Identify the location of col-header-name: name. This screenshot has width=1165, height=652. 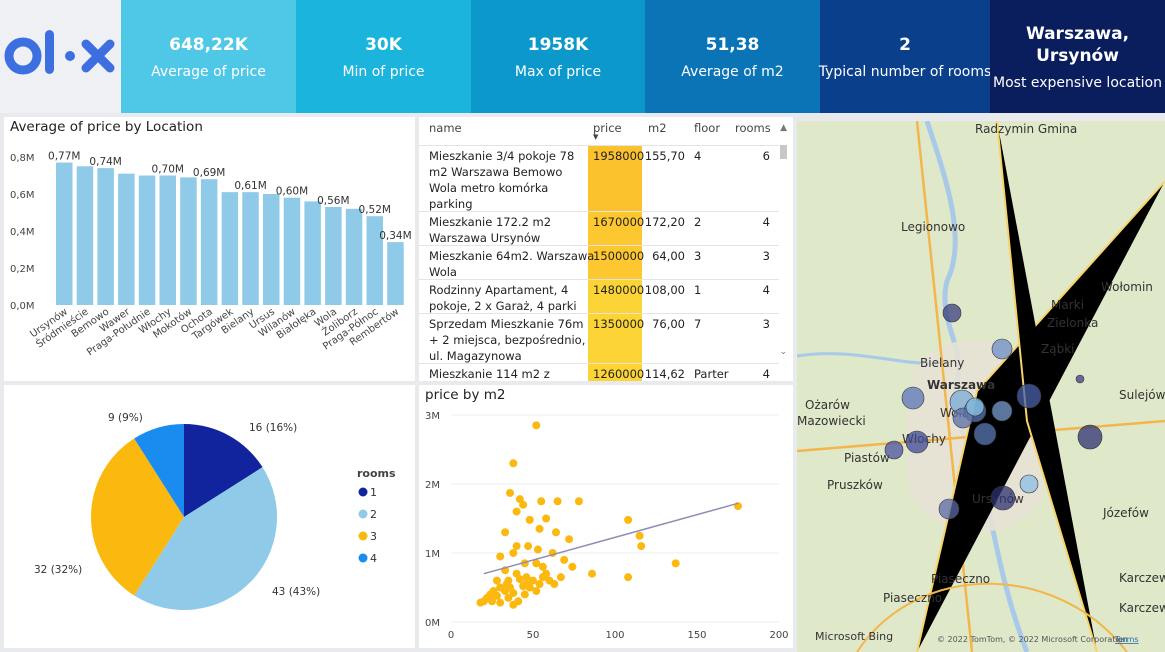
(445, 128).